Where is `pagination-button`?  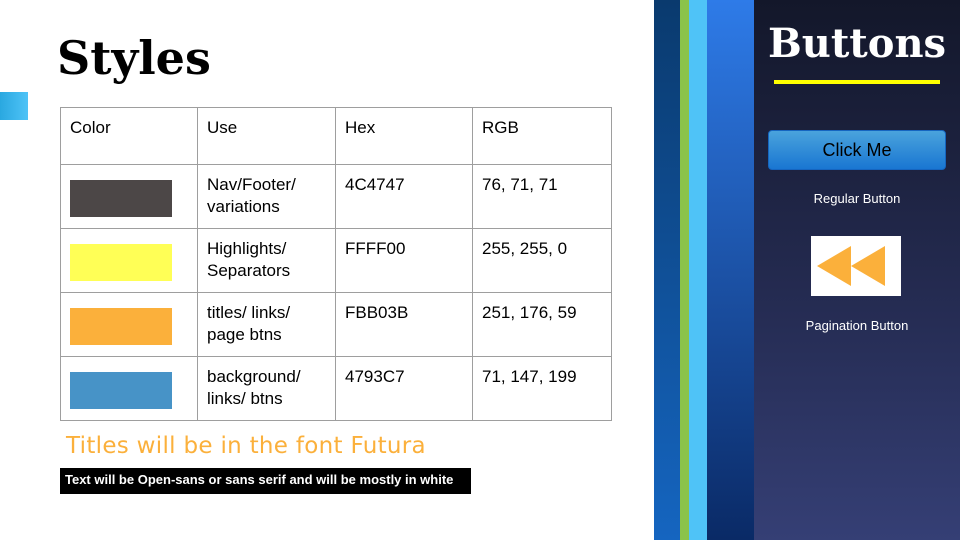
pagination-button is located at coordinates (856, 266).